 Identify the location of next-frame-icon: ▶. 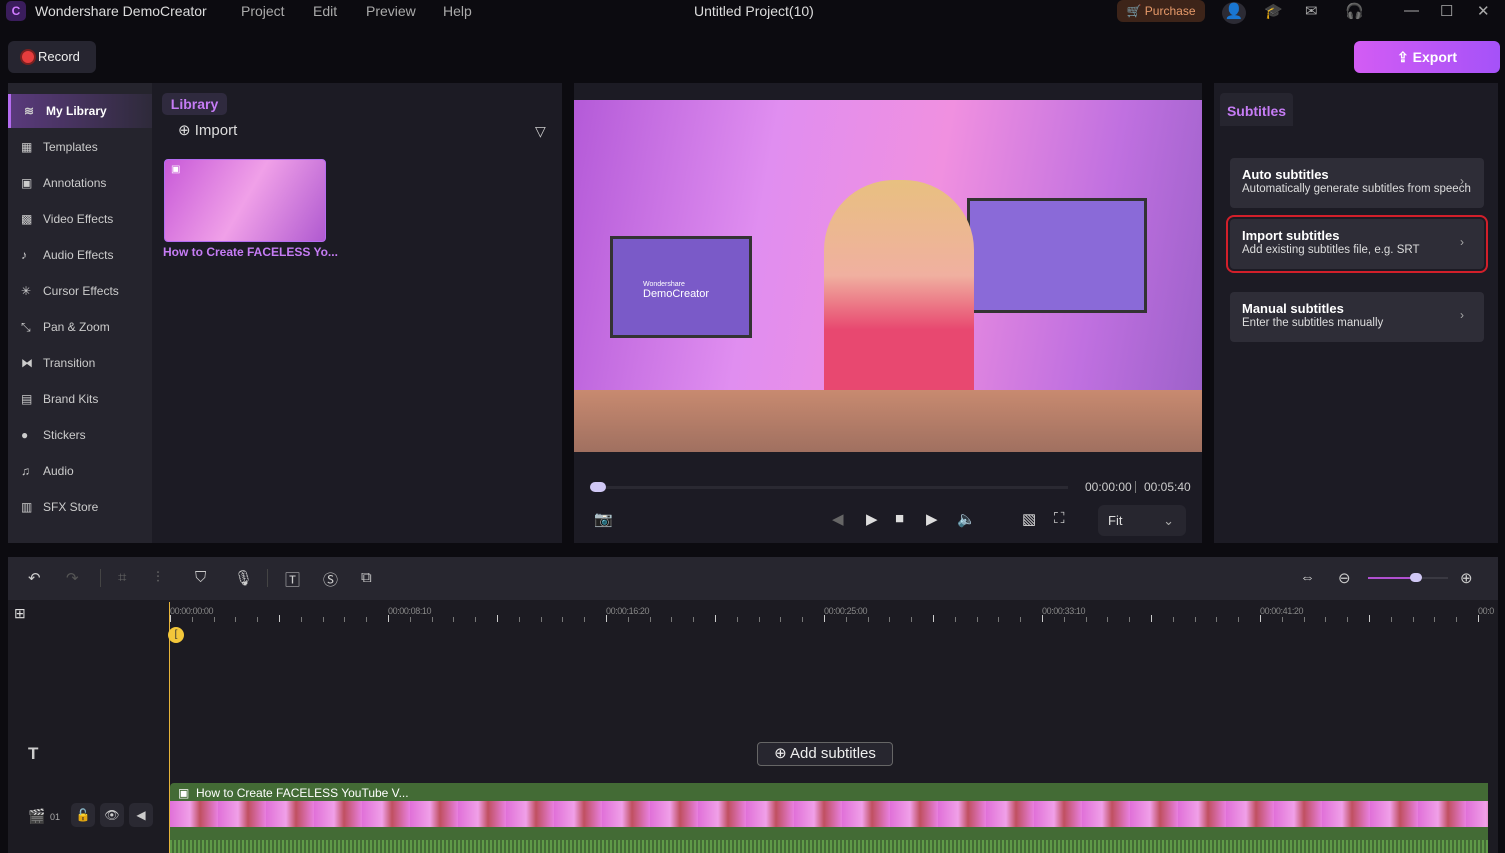
(932, 519).